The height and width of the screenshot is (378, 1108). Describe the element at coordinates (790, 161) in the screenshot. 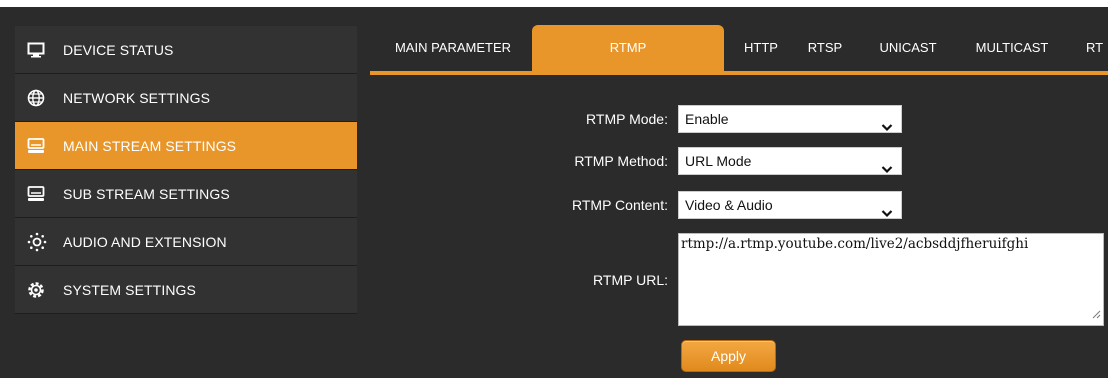

I see `rtmp-method-select: URL Mode` at that location.